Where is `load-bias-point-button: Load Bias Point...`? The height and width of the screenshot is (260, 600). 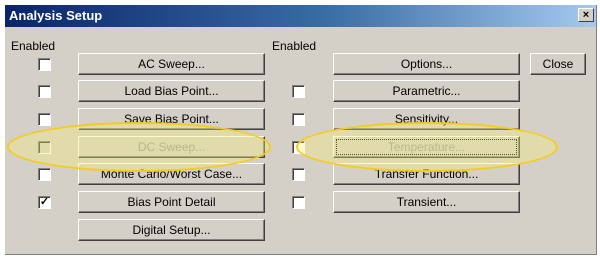
load-bias-point-button: Load Bias Point... is located at coordinates (171, 91).